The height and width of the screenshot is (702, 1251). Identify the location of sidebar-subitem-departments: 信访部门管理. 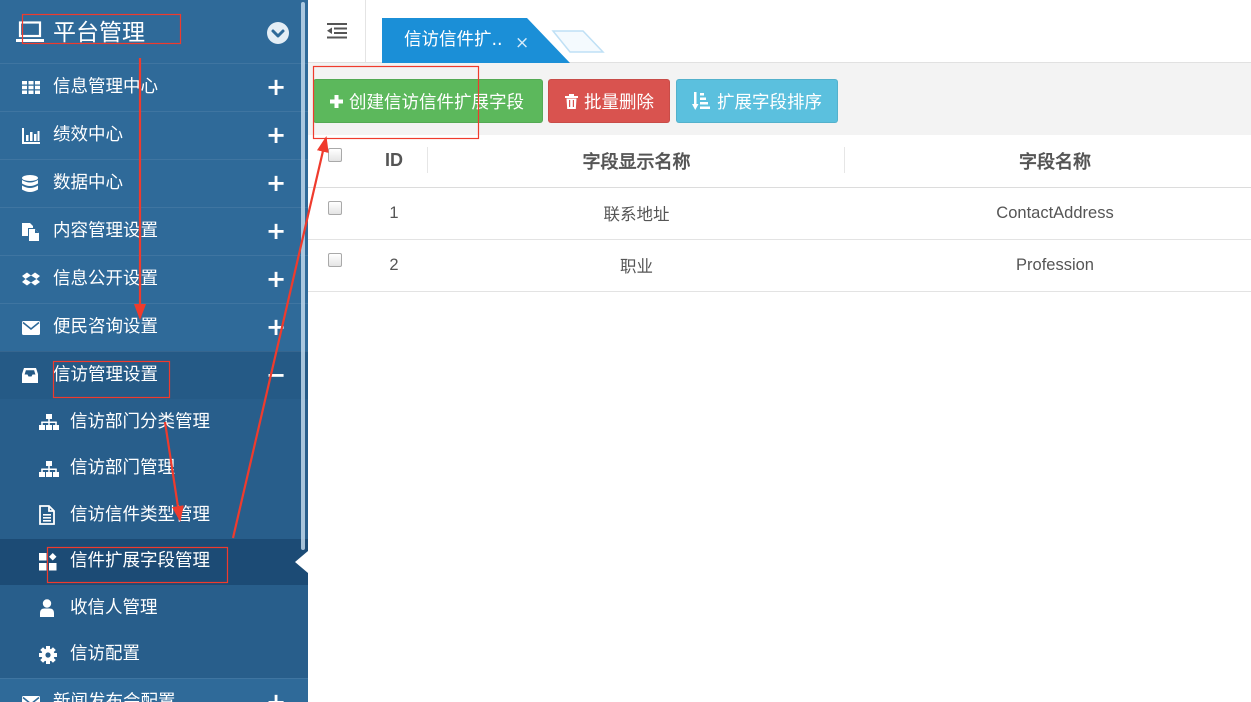
(154, 469).